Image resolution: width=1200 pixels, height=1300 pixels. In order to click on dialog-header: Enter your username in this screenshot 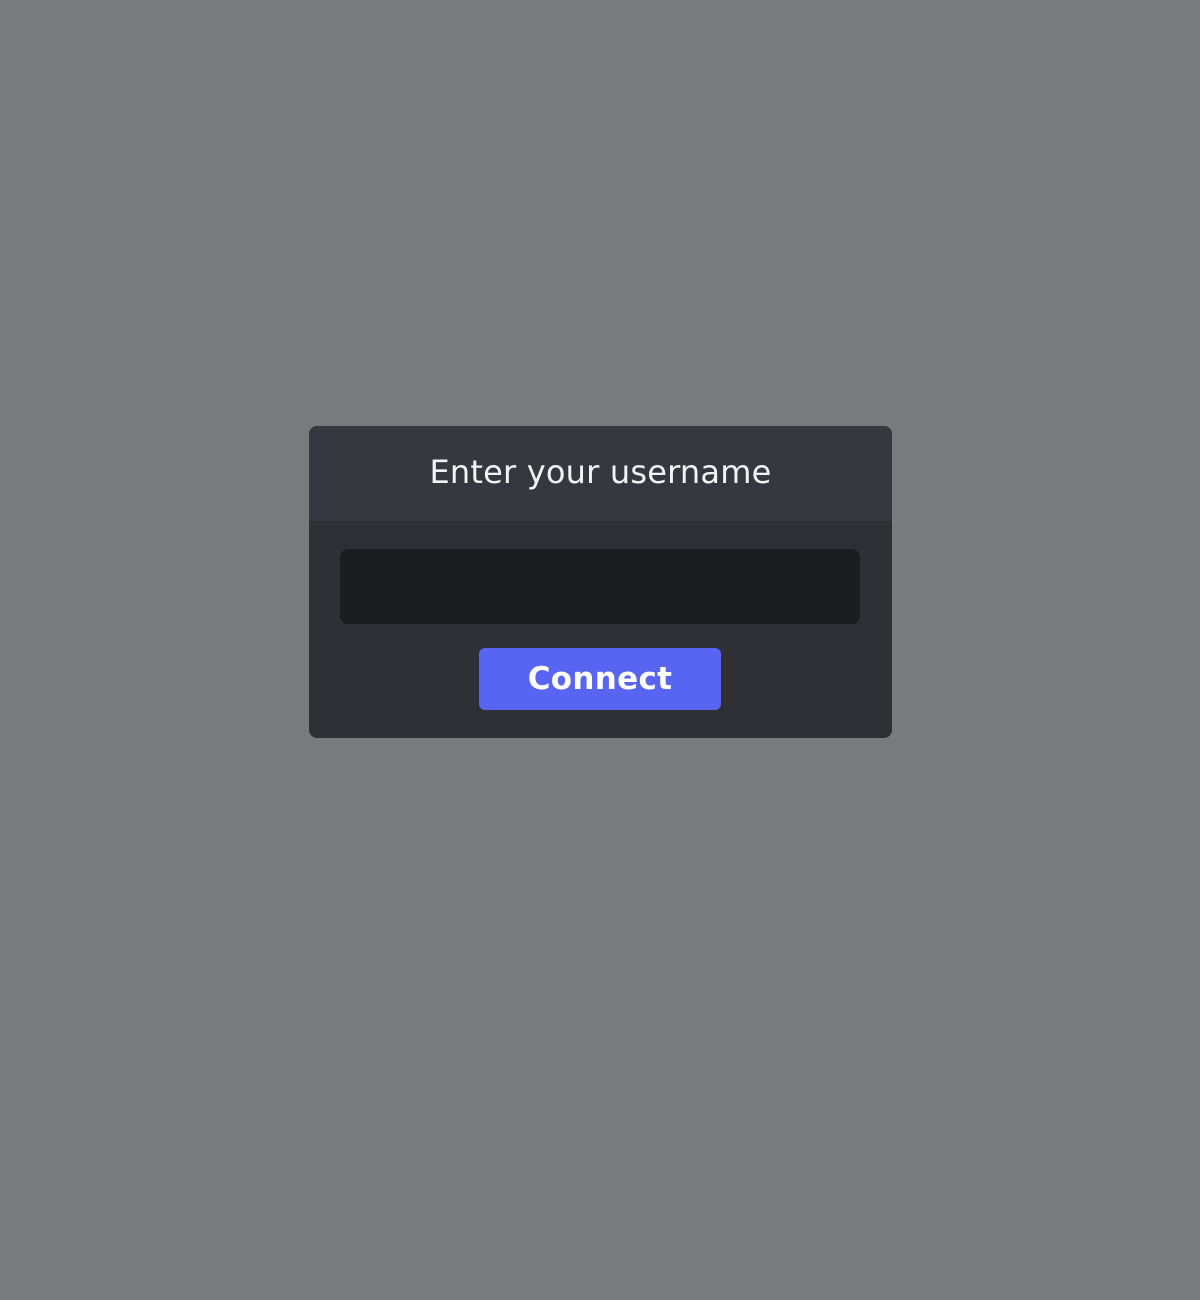, I will do `click(600, 474)`.